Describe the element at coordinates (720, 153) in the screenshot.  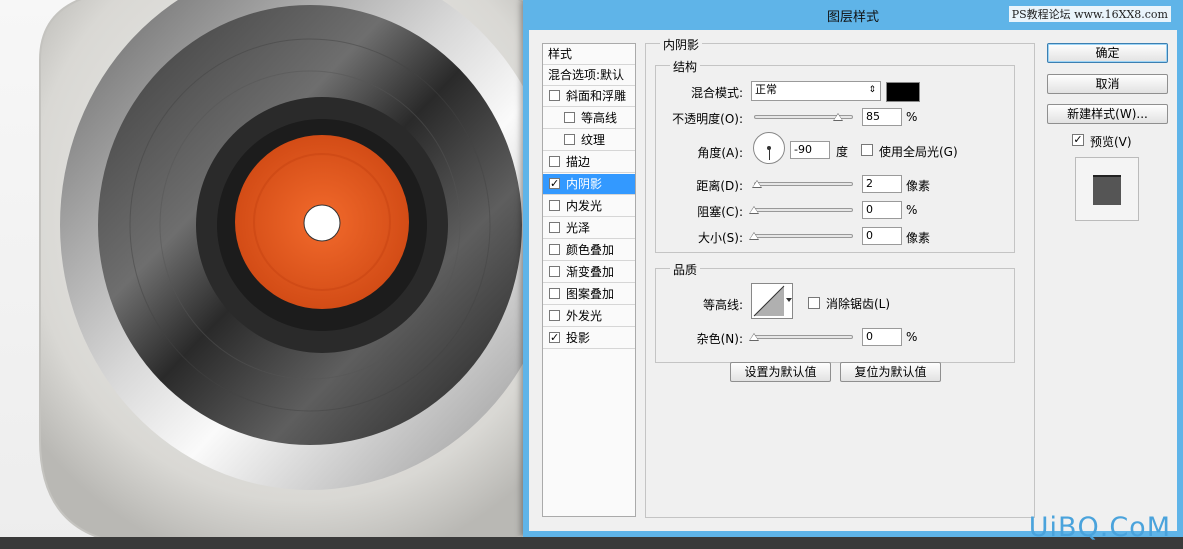
I see `angle-label: 角度(A):` at that location.